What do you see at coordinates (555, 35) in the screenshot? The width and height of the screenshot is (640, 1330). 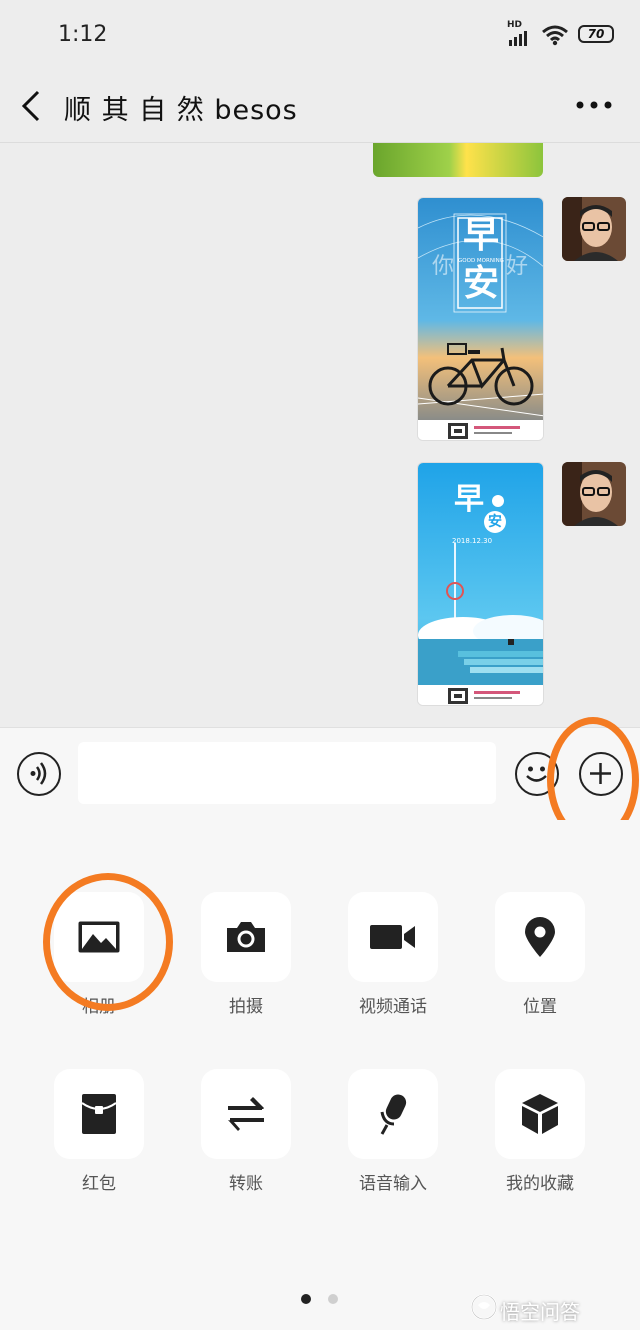 I see `wifi-icon` at bounding box center [555, 35].